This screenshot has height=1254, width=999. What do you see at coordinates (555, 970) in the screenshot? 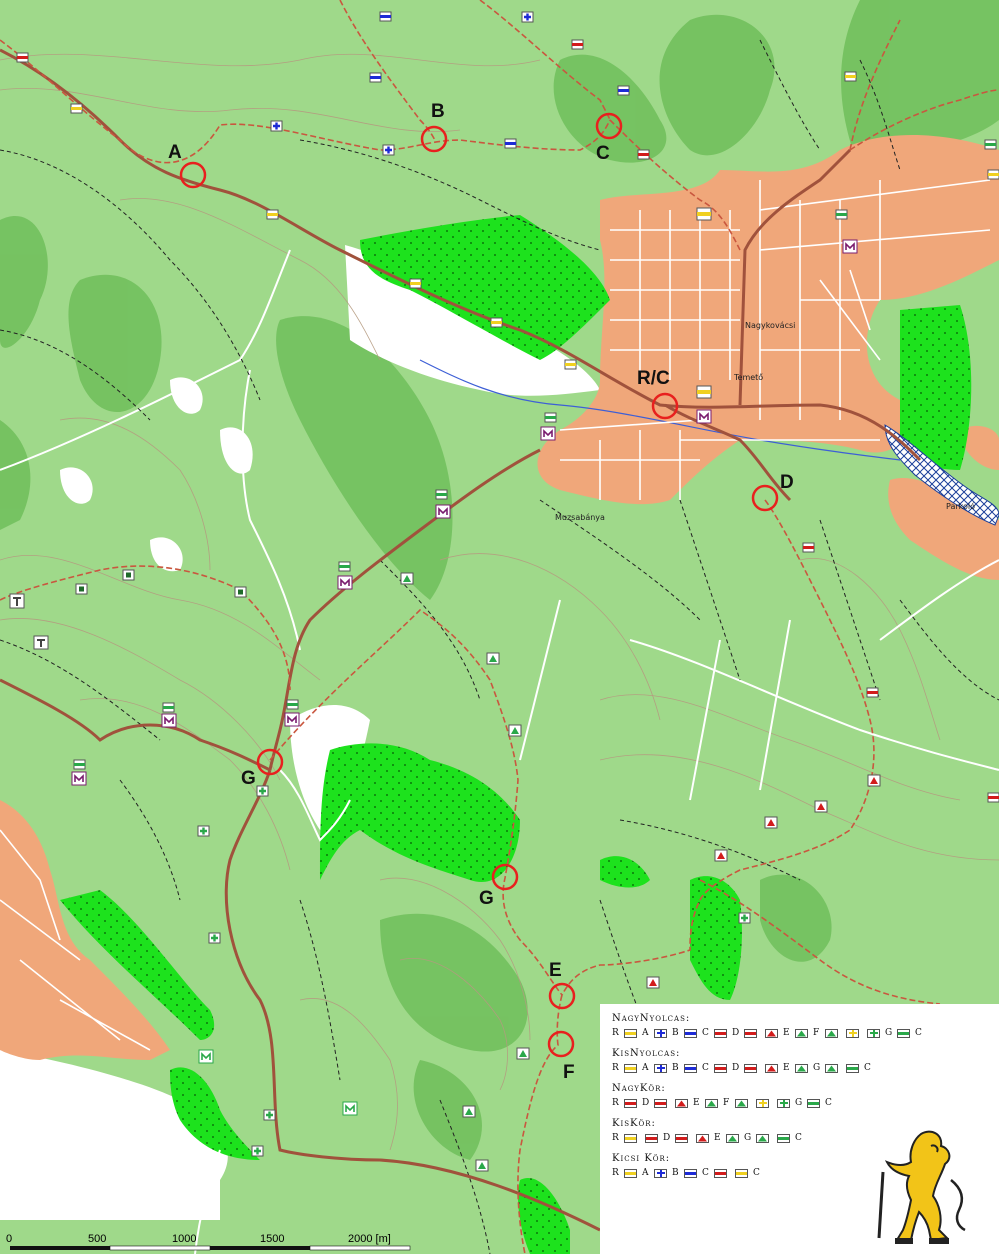
I see `checkpoint-label-e: E` at bounding box center [555, 970].